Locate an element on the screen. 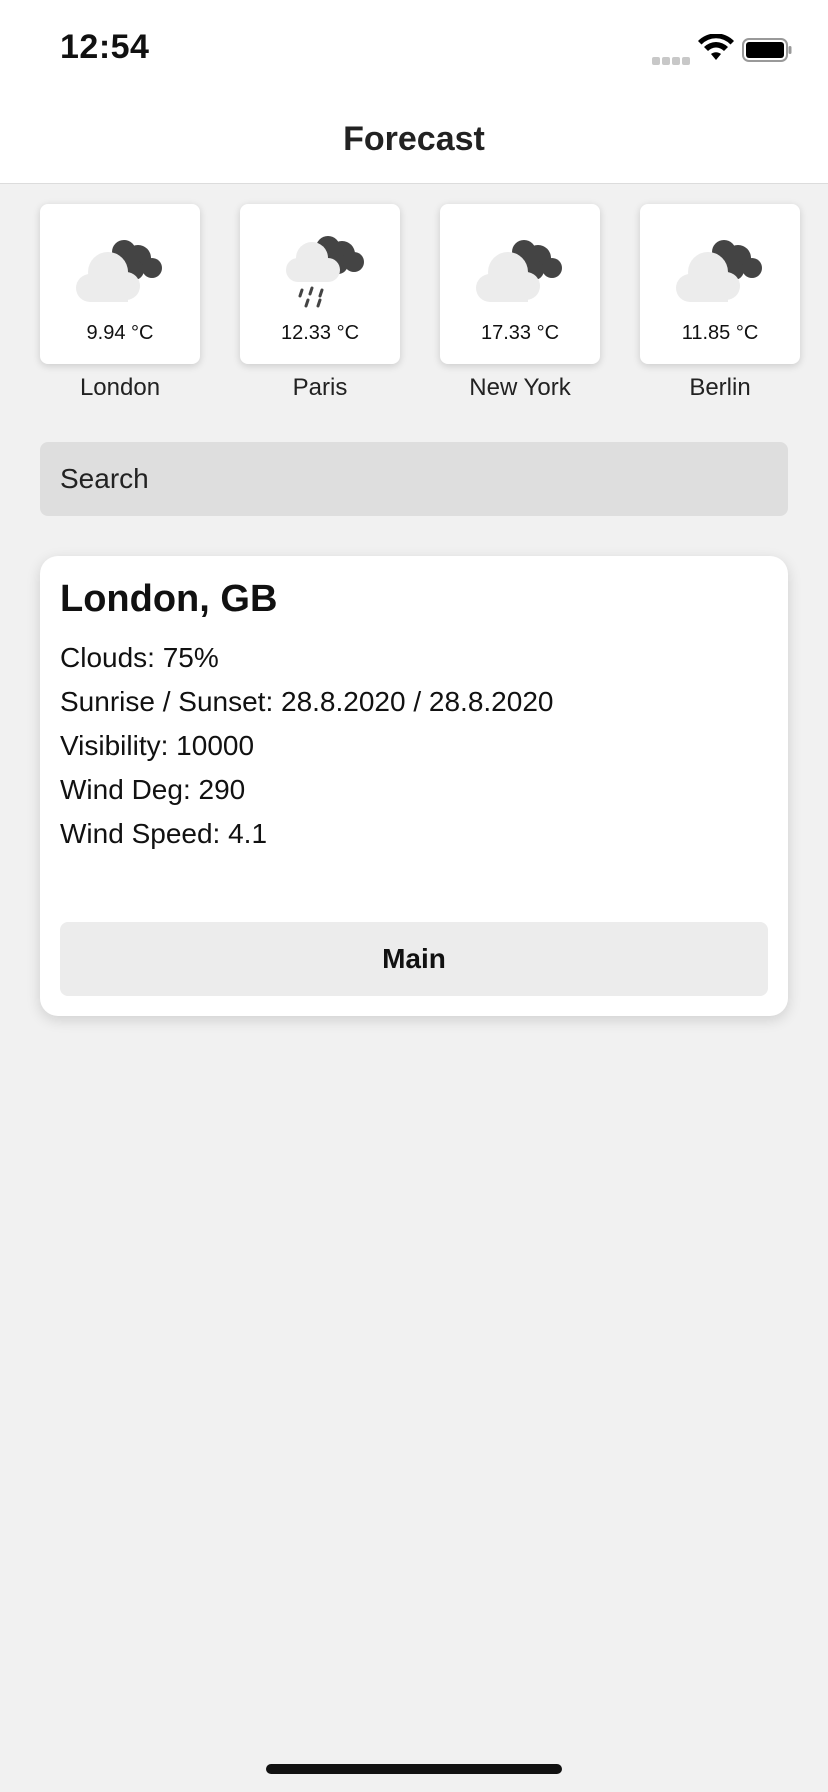  wifi-icon is located at coordinates (716, 47).